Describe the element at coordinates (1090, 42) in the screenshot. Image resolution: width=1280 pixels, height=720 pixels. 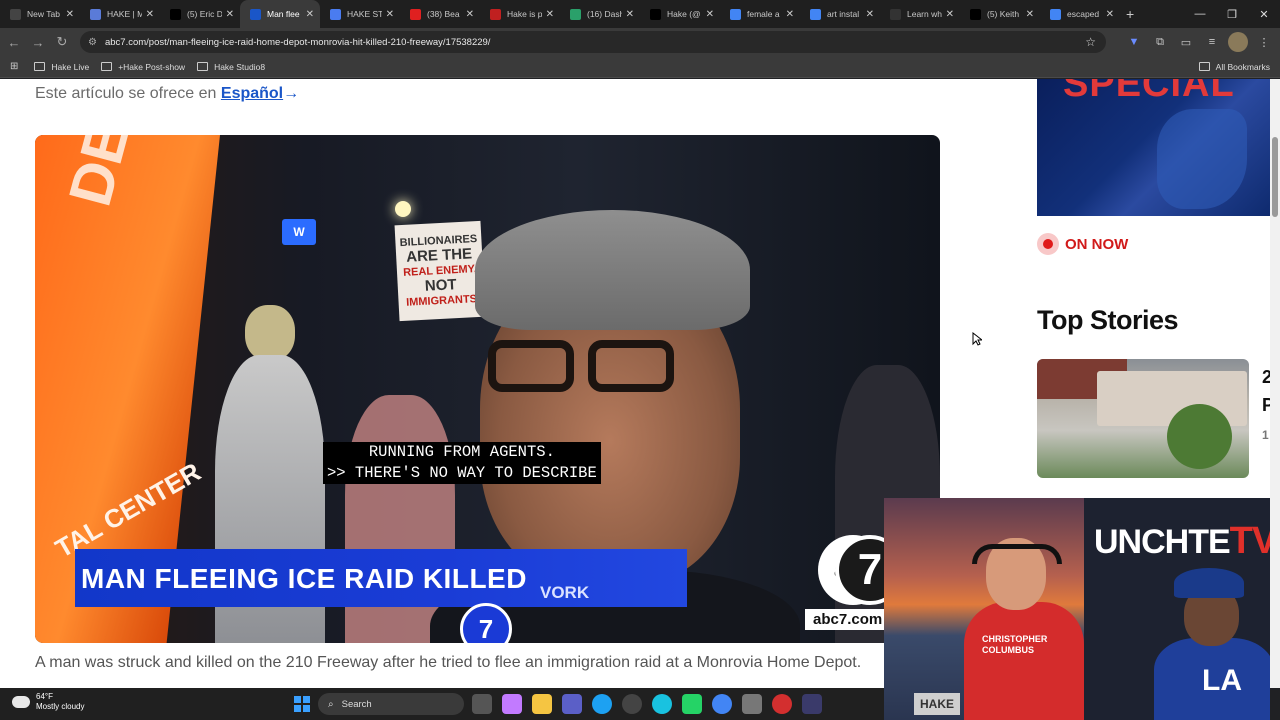
I see `bookmark-star-icon: ☆` at that location.